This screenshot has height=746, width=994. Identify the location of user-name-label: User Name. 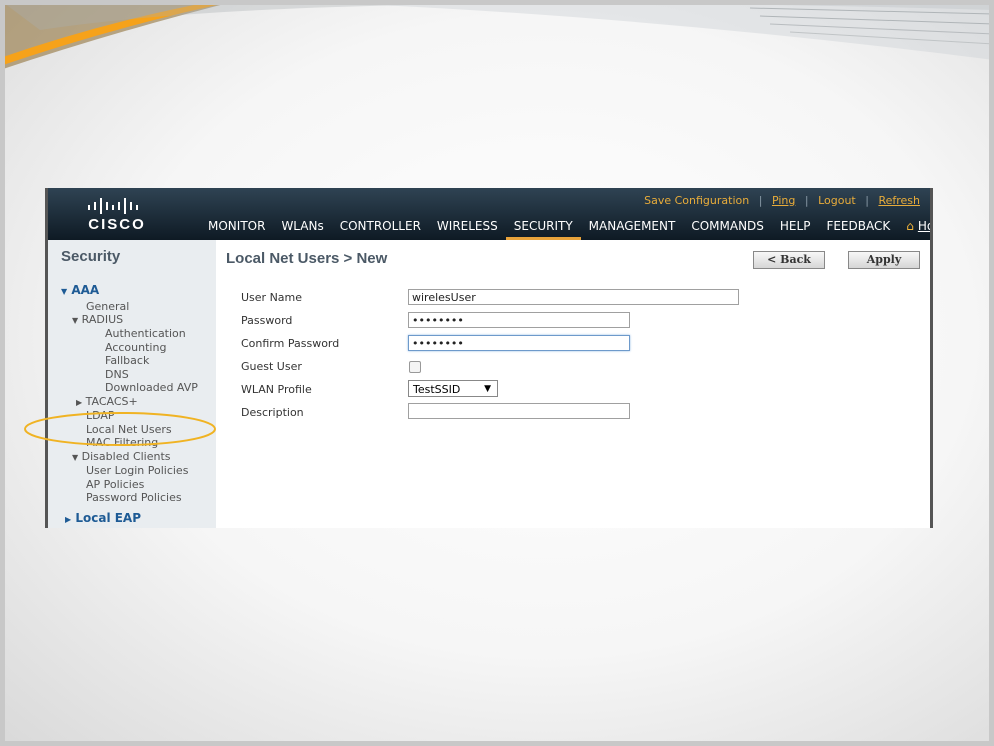
(272, 297).